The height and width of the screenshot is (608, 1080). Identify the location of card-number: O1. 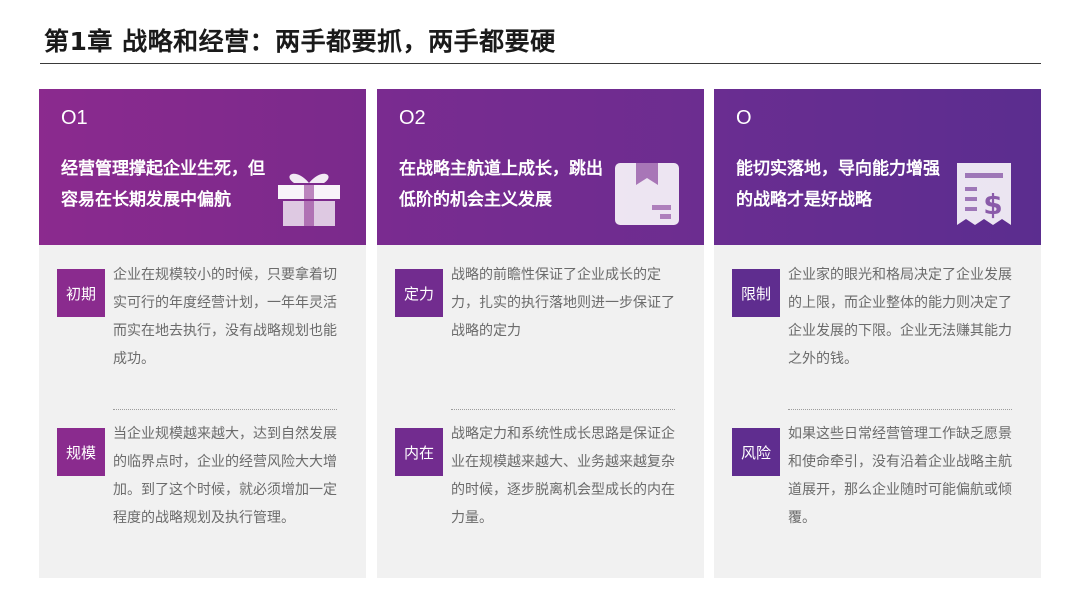
(74, 118).